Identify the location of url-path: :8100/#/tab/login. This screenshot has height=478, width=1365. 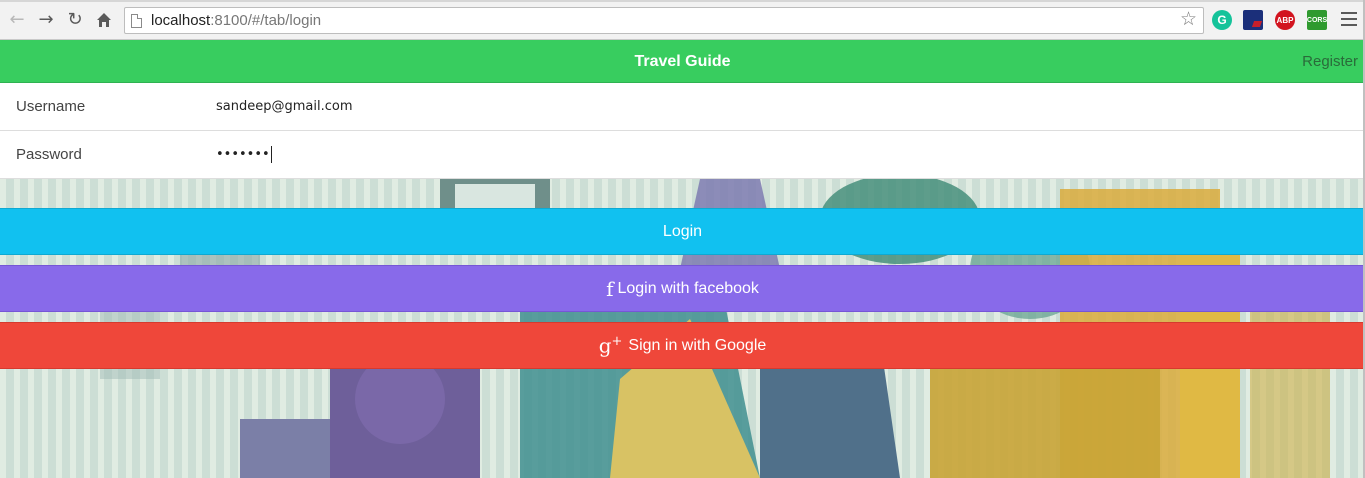
(266, 20).